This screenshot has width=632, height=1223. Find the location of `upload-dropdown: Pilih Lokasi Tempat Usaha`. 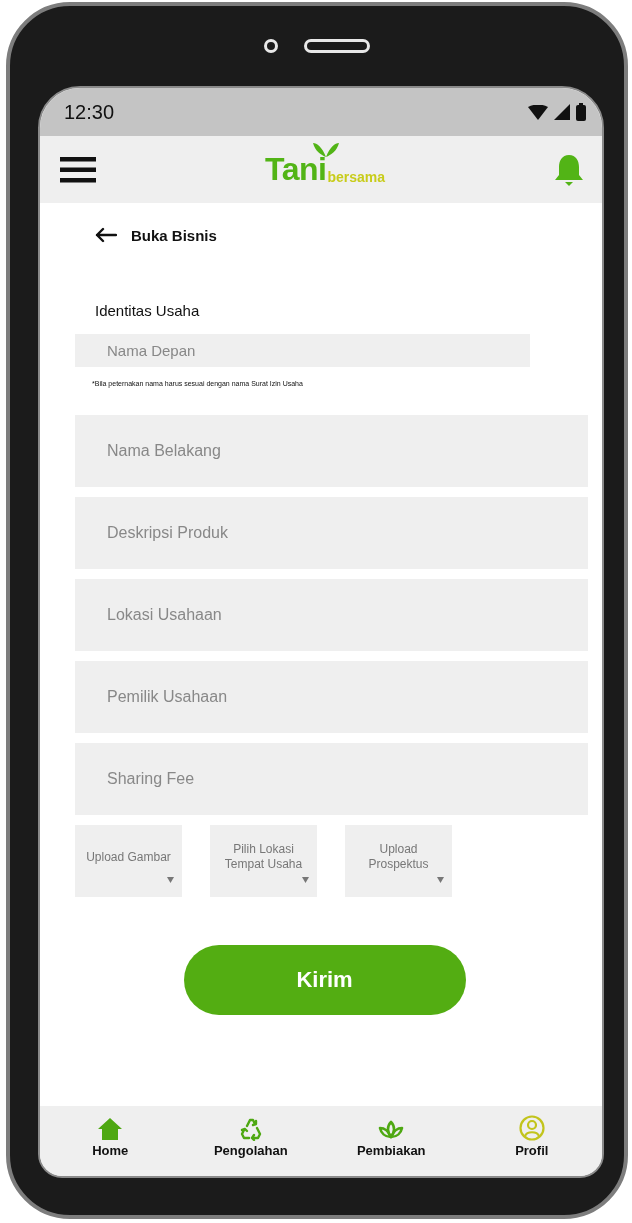

upload-dropdown: Pilih Lokasi Tempat Usaha is located at coordinates (263, 861).